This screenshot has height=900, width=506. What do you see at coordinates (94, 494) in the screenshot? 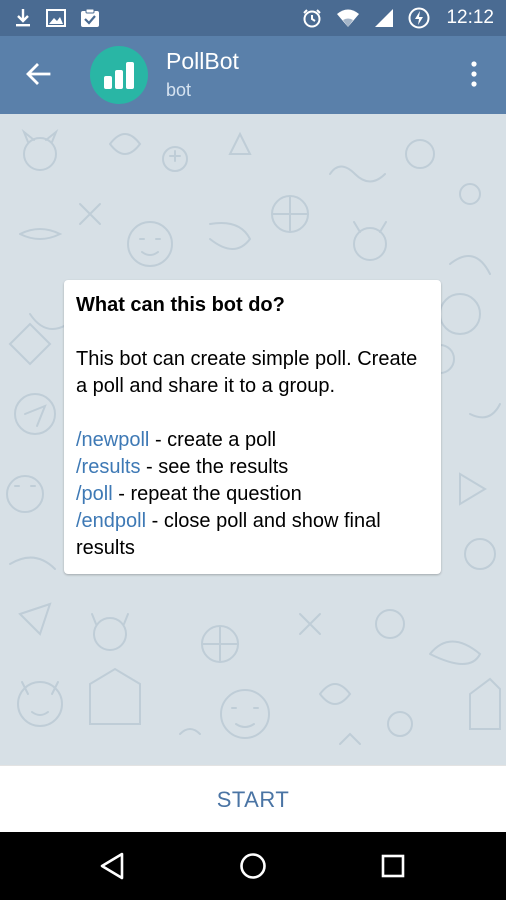
I see `command-link-poll: /poll` at bounding box center [94, 494].